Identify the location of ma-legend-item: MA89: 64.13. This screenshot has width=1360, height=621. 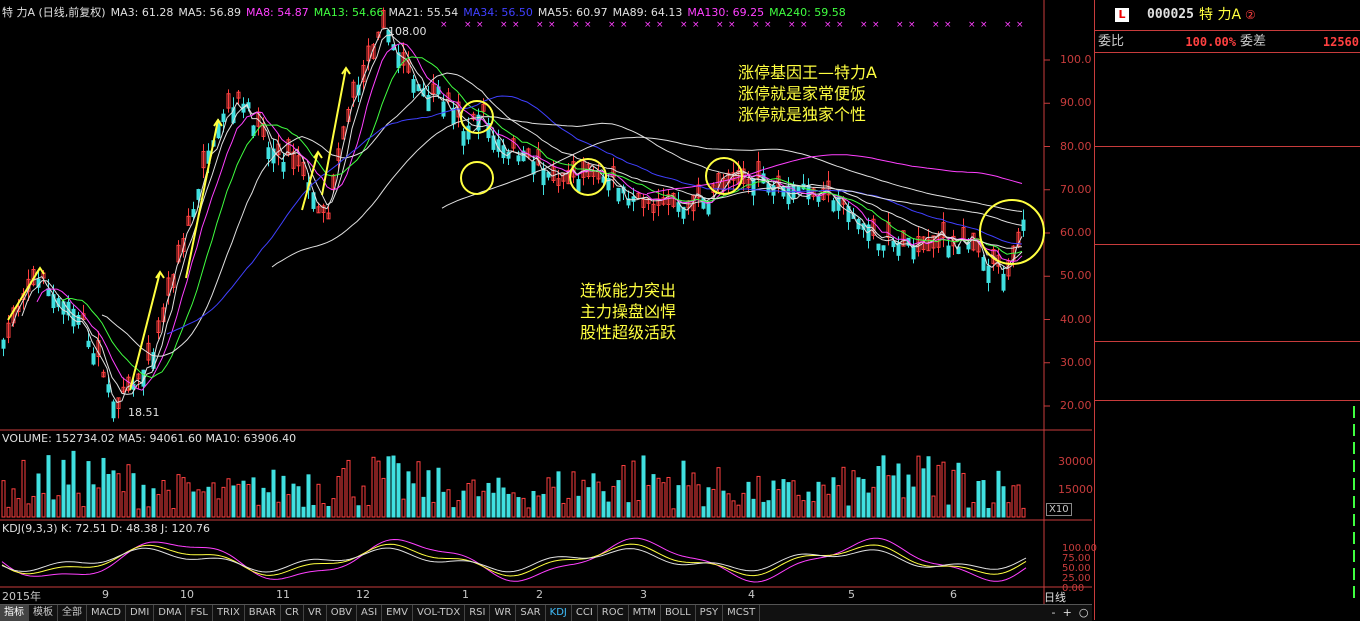
(647, 12).